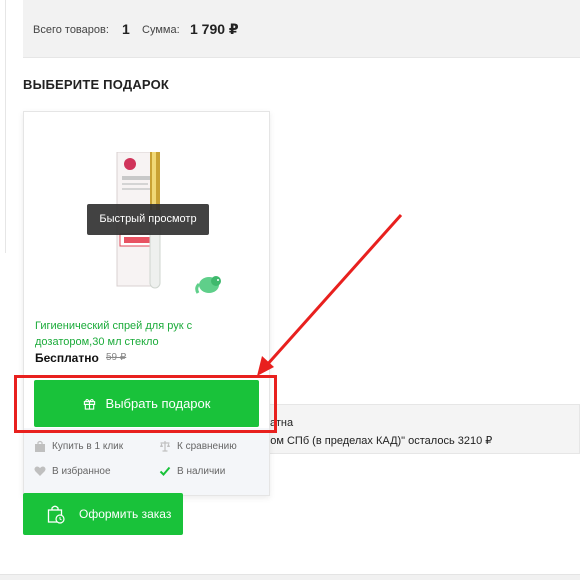  Describe the element at coordinates (208, 285) in the screenshot. I see `elephant-logo-icon` at that location.